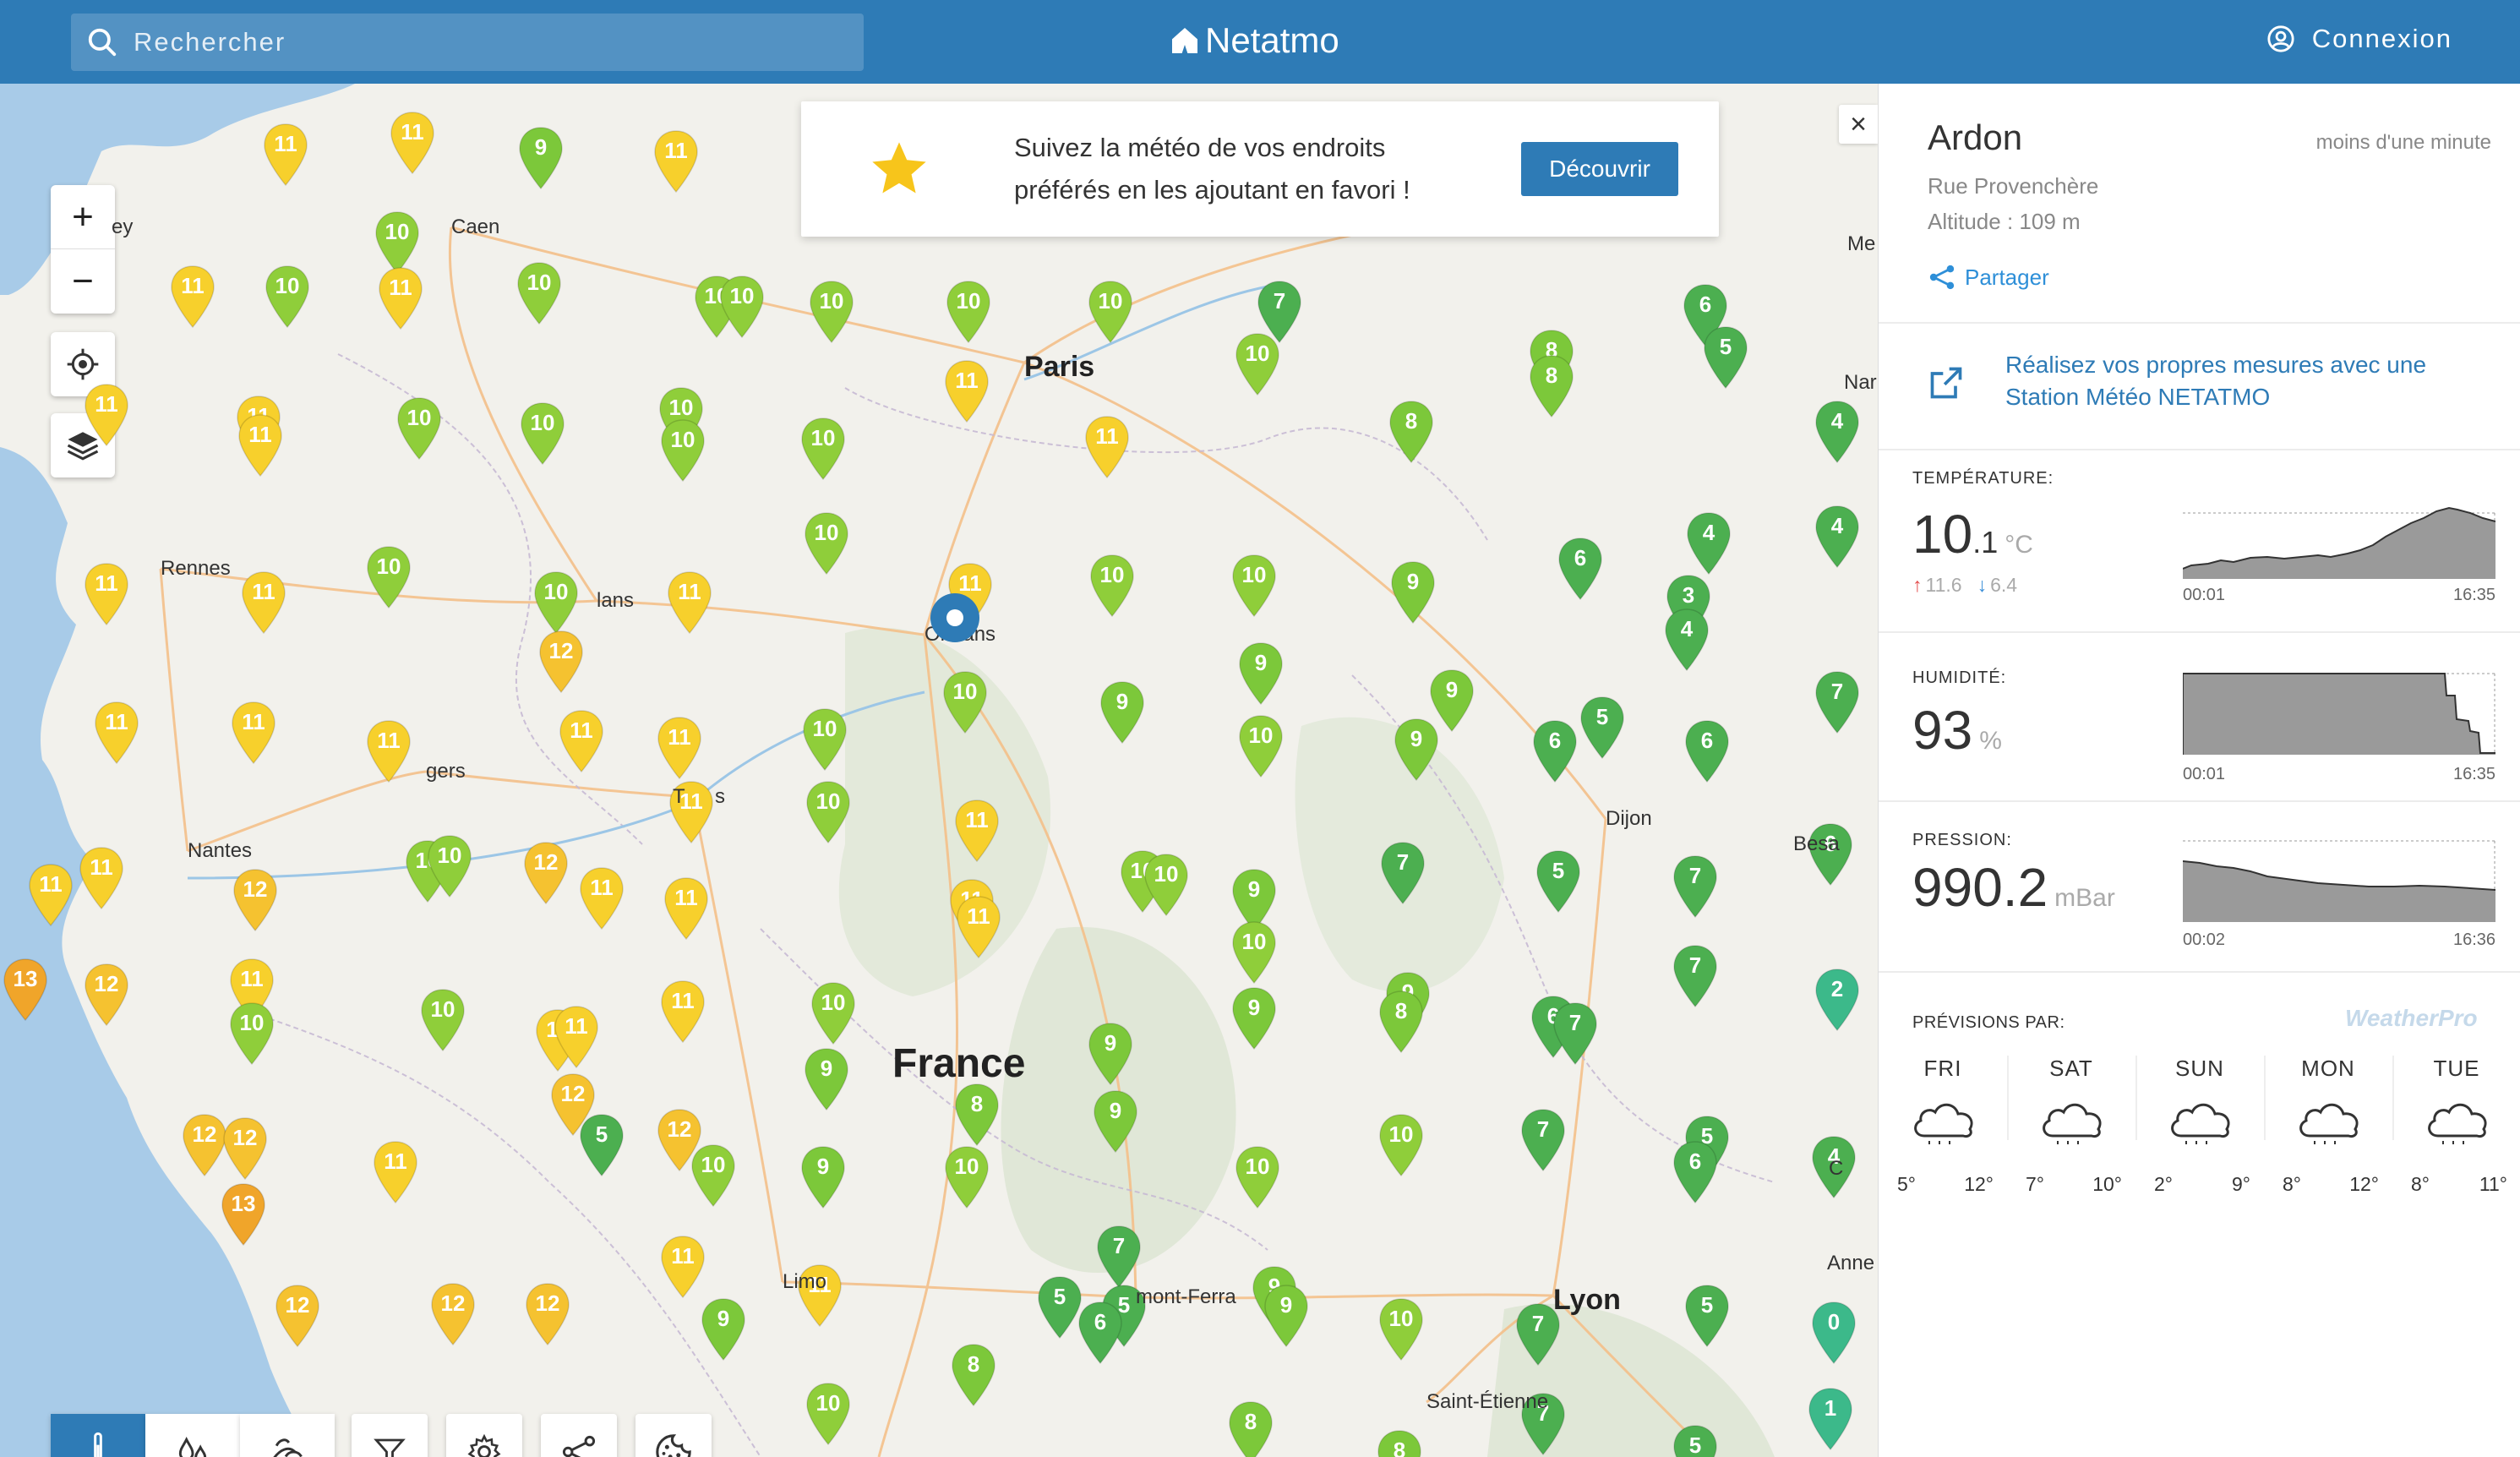 This screenshot has height=1457, width=2520. Describe the element at coordinates (83, 217) in the screenshot. I see `zoom-in-button: +` at that location.